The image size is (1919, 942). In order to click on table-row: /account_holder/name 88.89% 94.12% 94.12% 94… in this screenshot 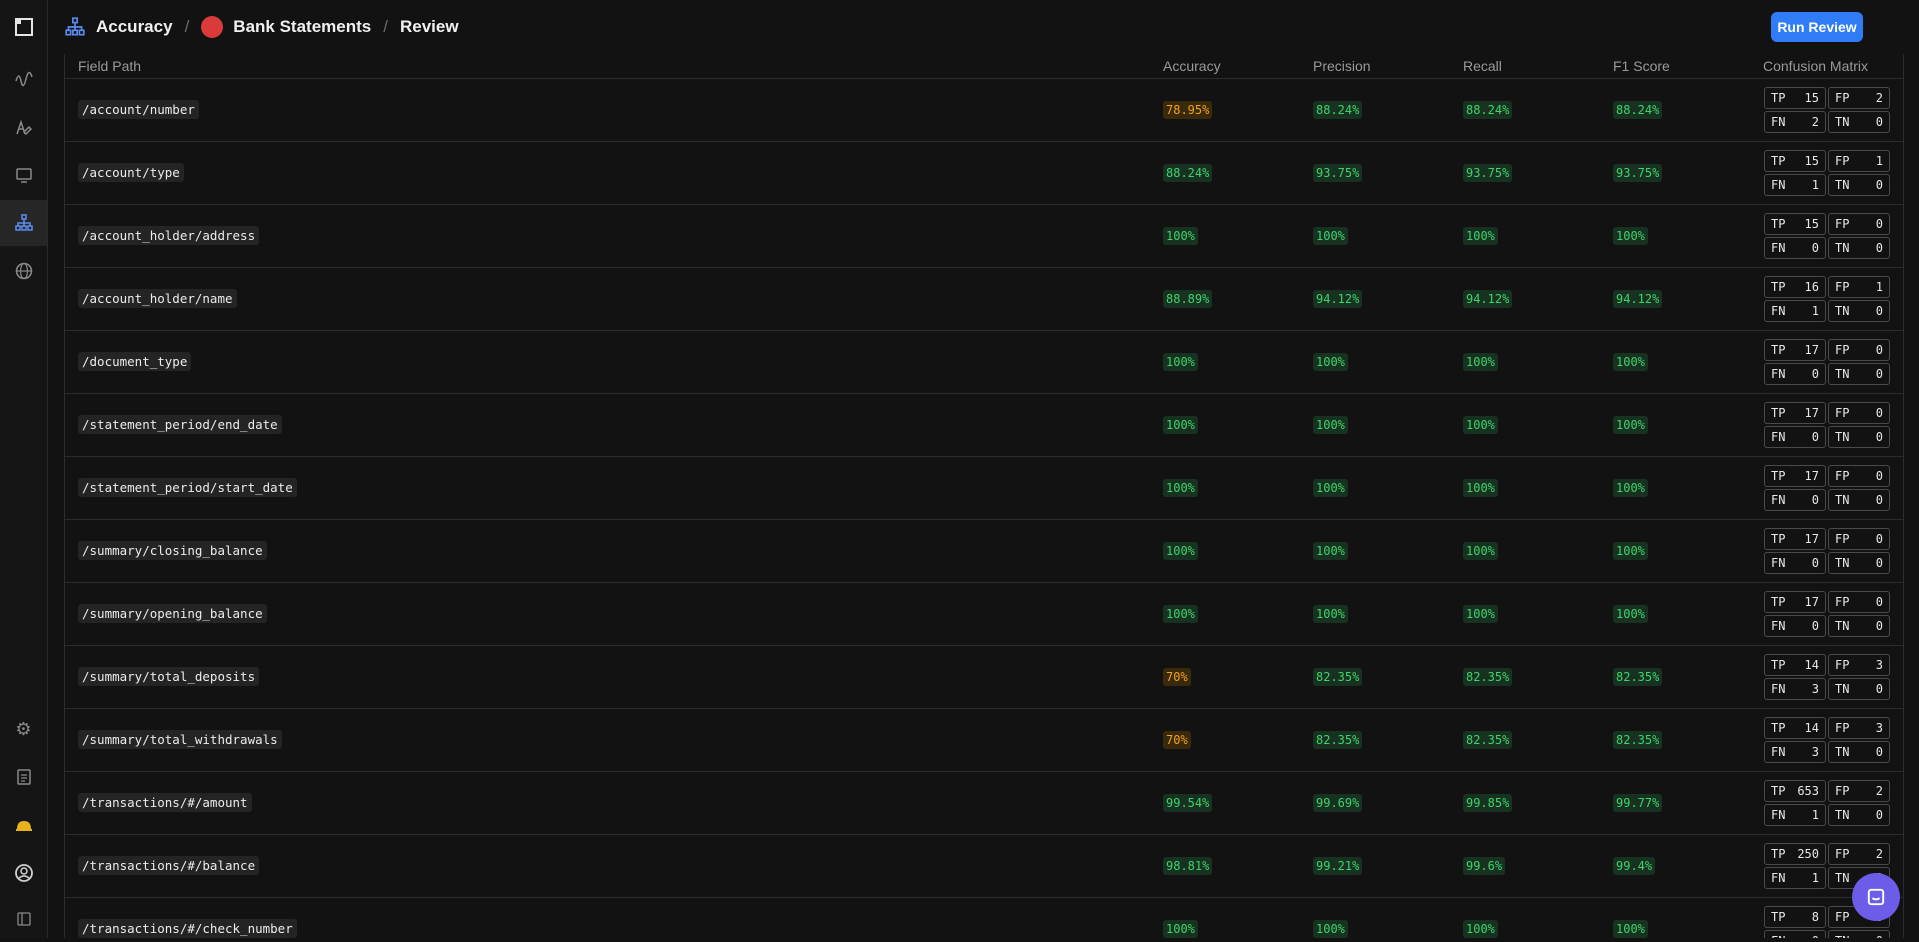, I will do `click(984, 299)`.